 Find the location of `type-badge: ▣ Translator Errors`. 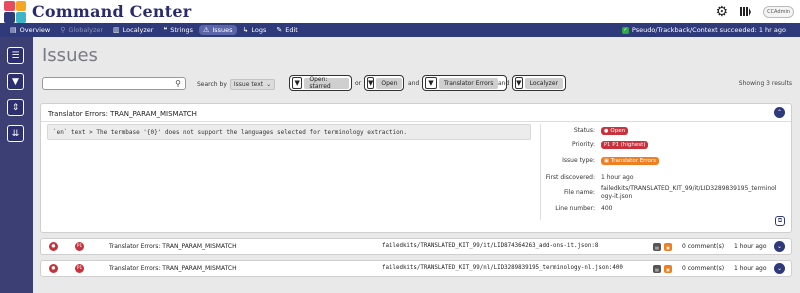

type-badge: ▣ Translator Errors is located at coordinates (630, 161).